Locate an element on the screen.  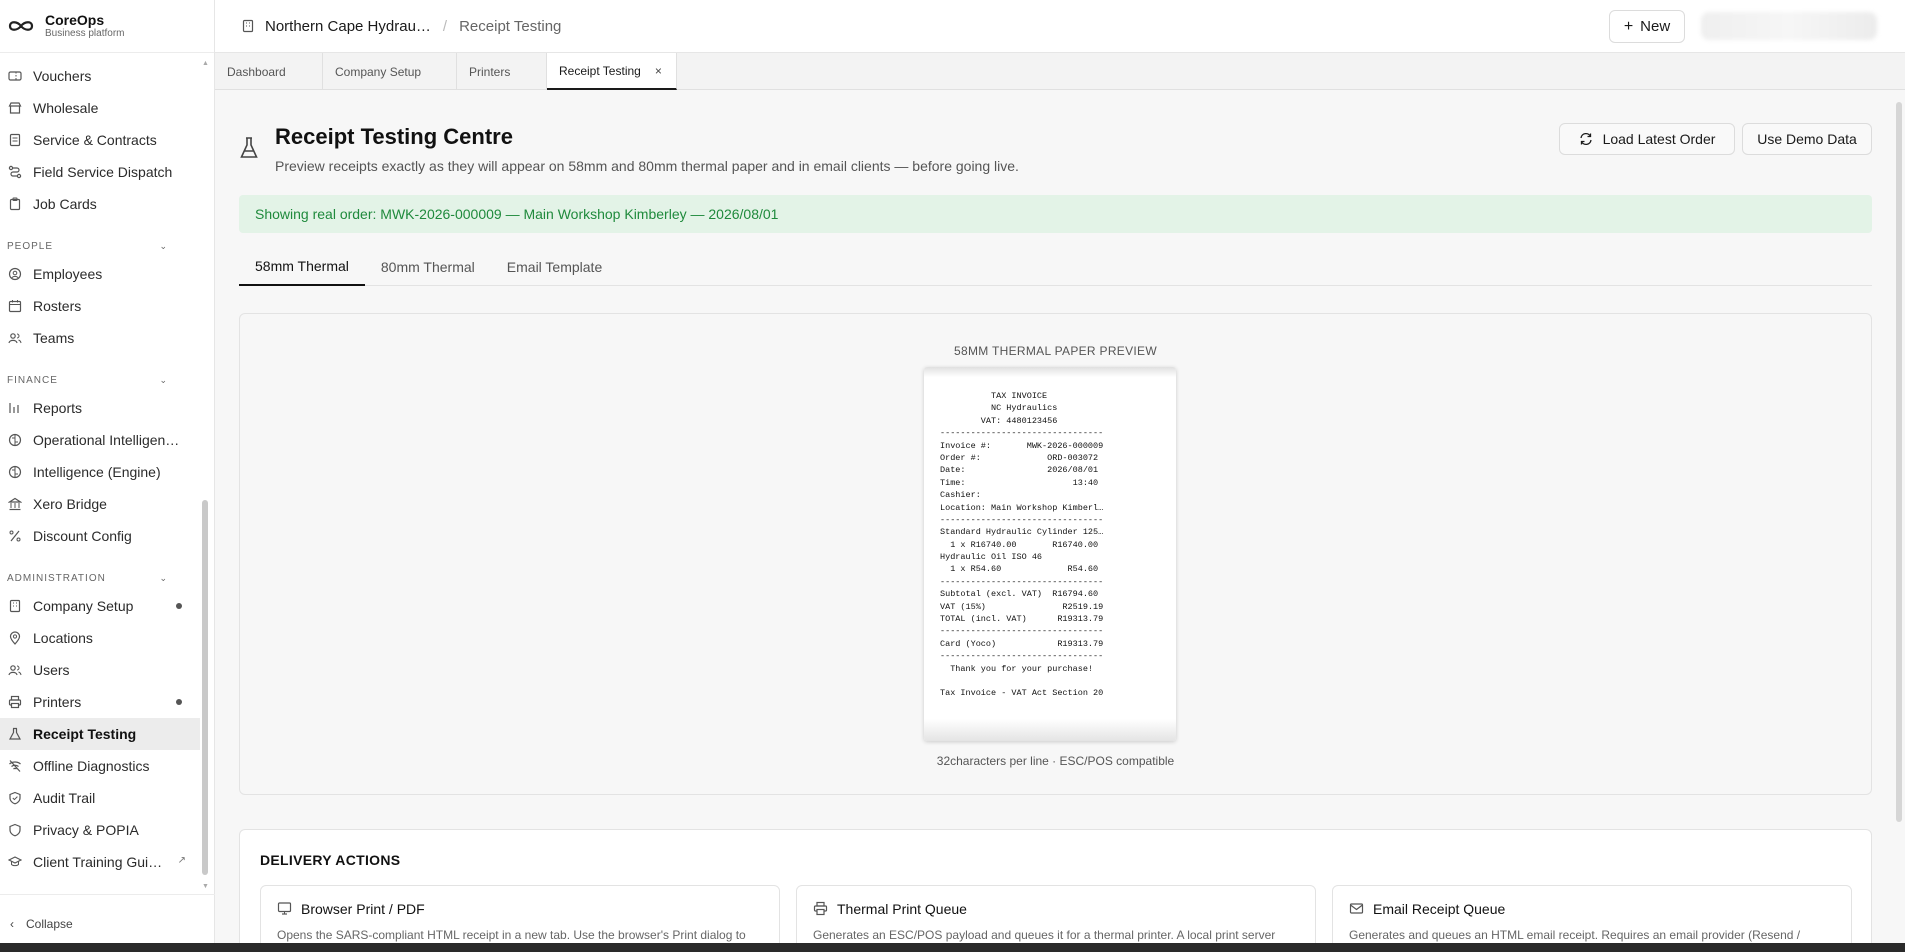
sidebar-item-locations: Locations is located at coordinates (100, 638).